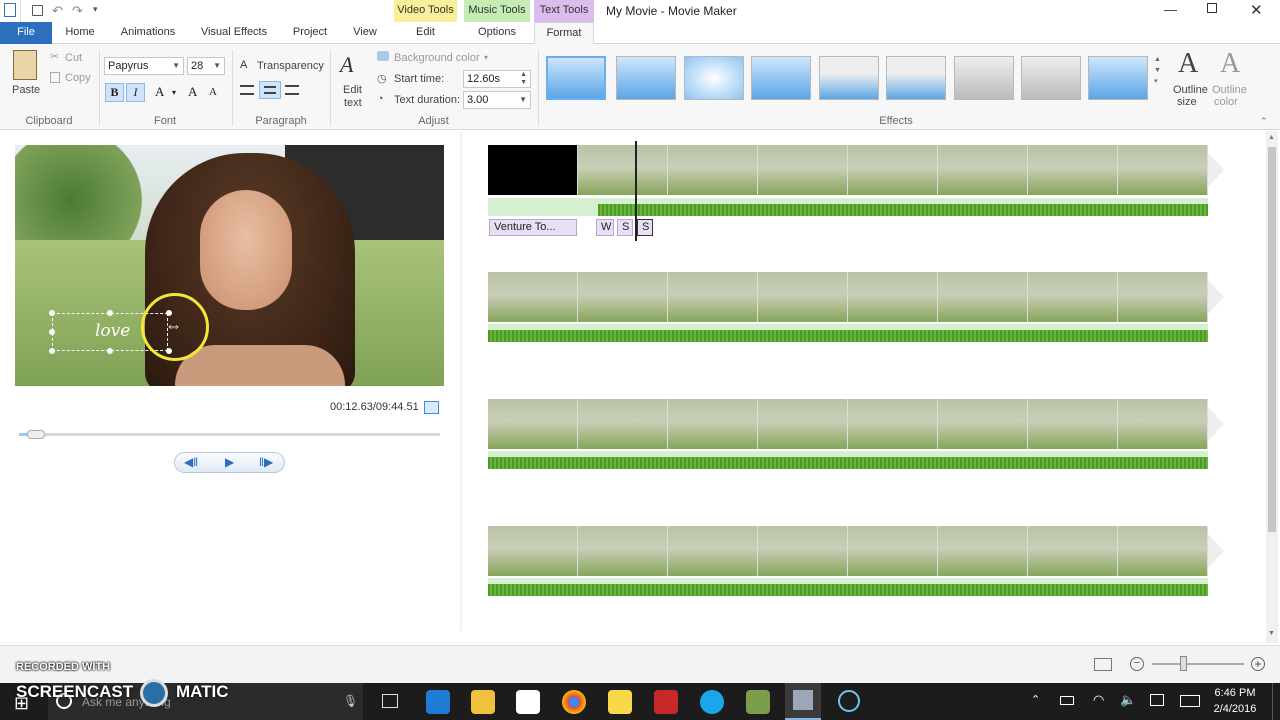 The image size is (1280, 720). Describe the element at coordinates (645, 227) in the screenshot. I see `caption-clip-selected: S` at that location.